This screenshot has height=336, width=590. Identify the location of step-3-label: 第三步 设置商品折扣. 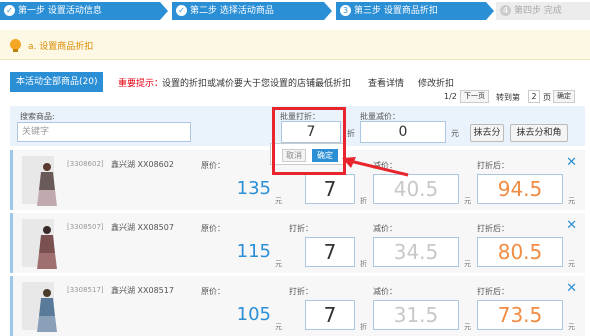
(396, 11).